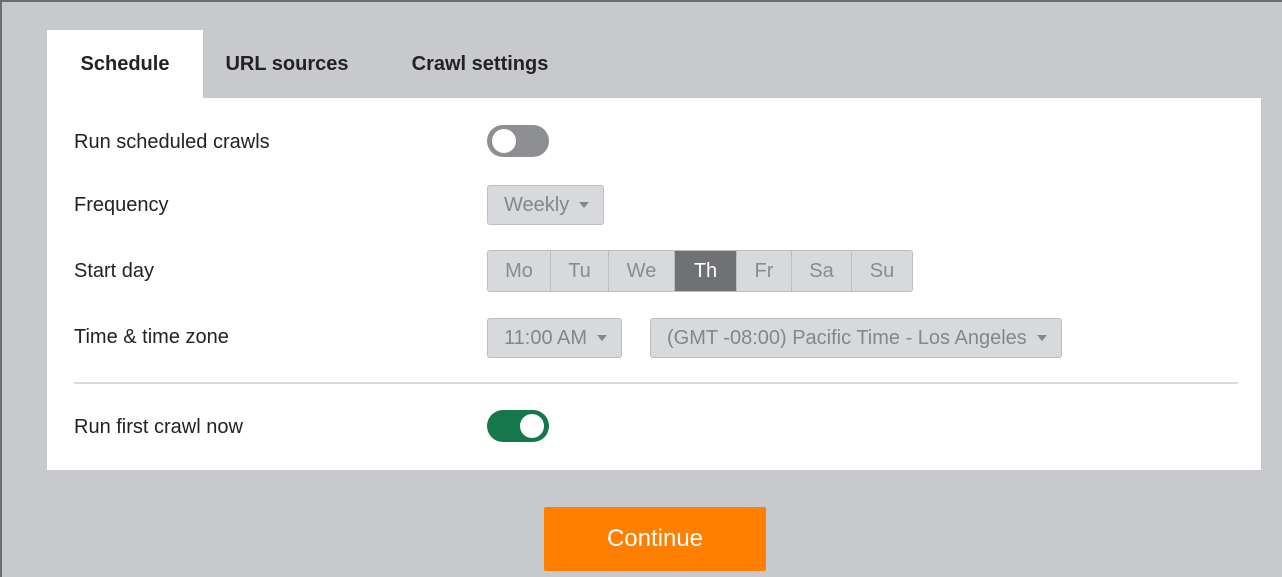 The width and height of the screenshot is (1282, 577). I want to click on start-day-label: Start day, so click(114, 271).